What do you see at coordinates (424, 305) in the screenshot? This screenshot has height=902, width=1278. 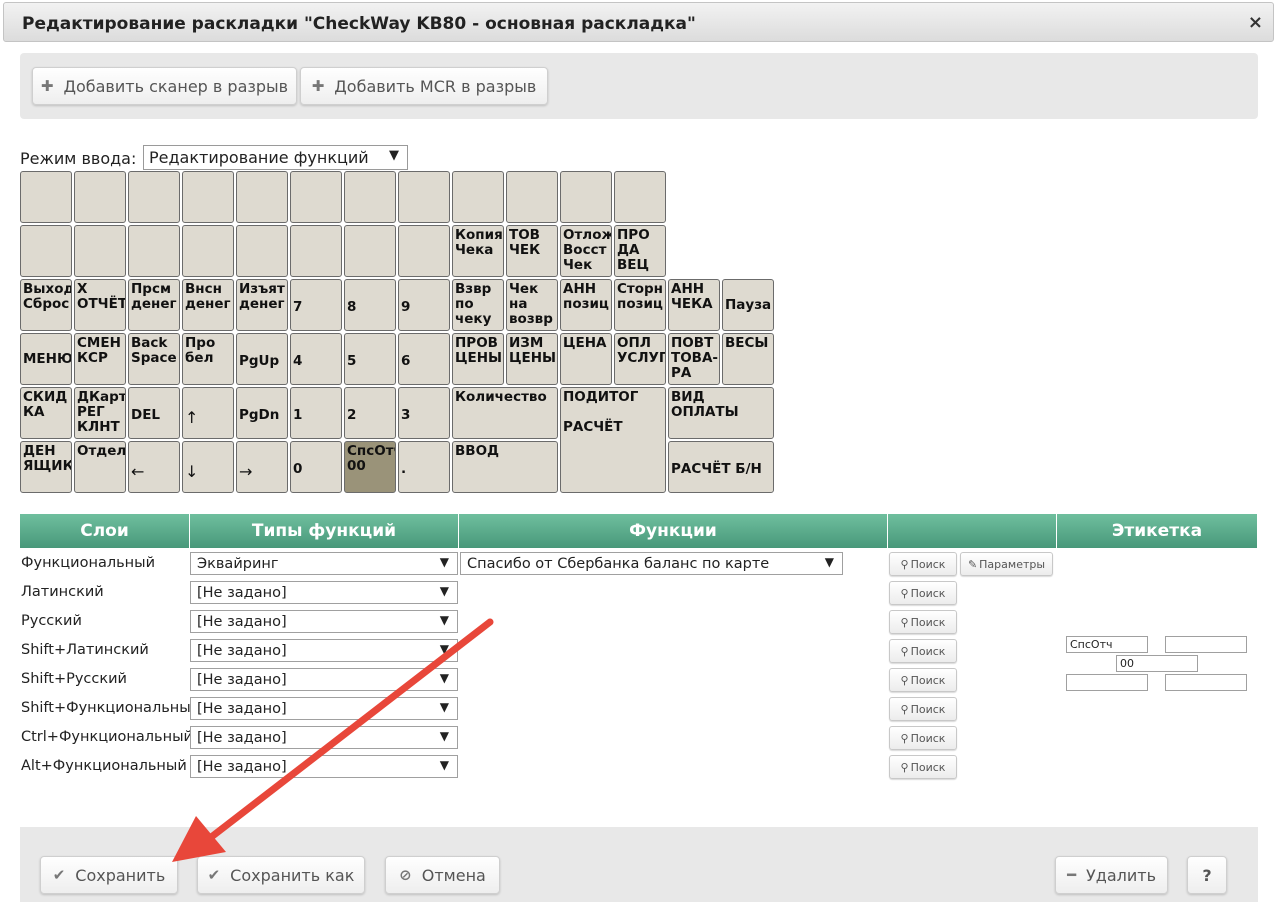 I see `key-9: 9` at bounding box center [424, 305].